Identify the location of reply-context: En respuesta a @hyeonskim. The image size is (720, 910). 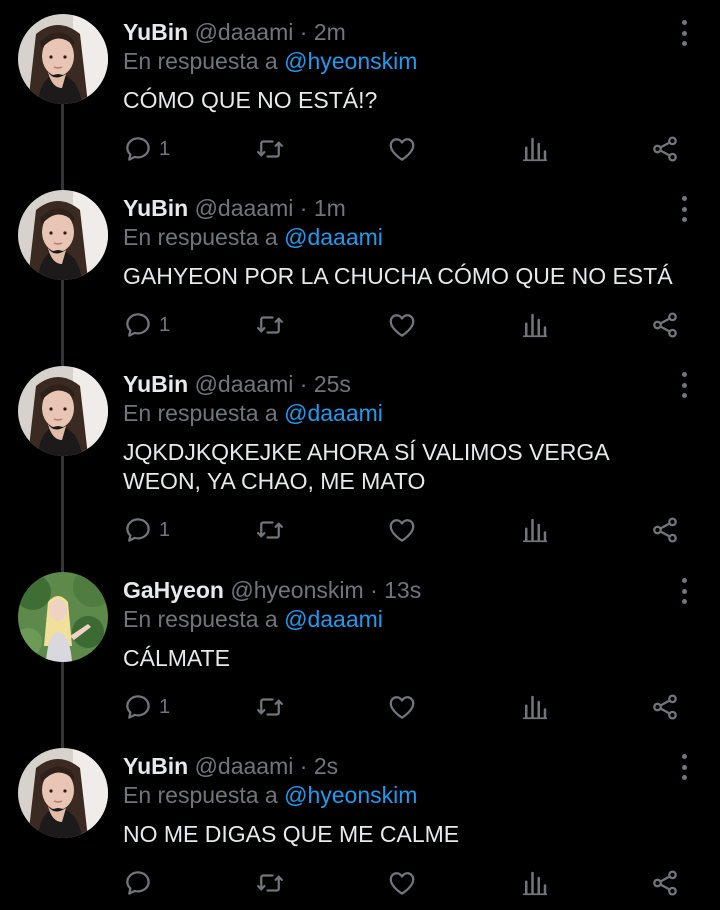
(401, 795).